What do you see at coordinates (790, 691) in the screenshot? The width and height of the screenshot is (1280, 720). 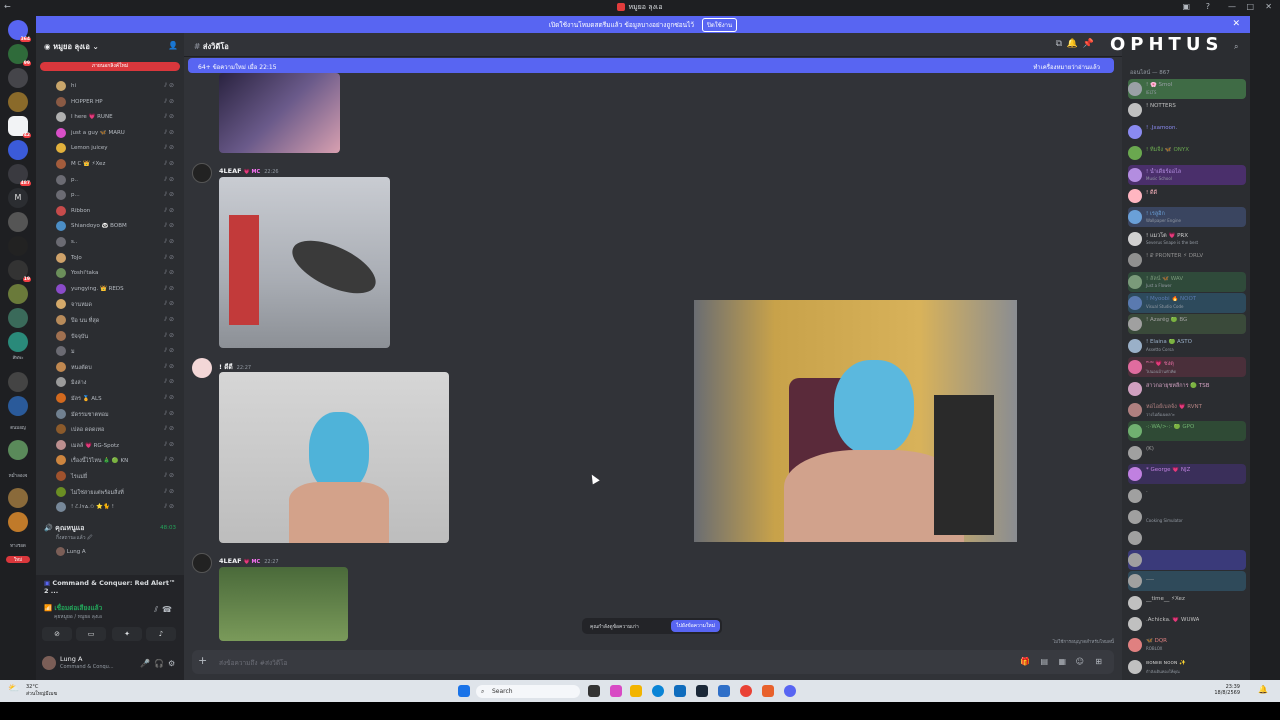 I see `discord-taskbar-icon` at bounding box center [790, 691].